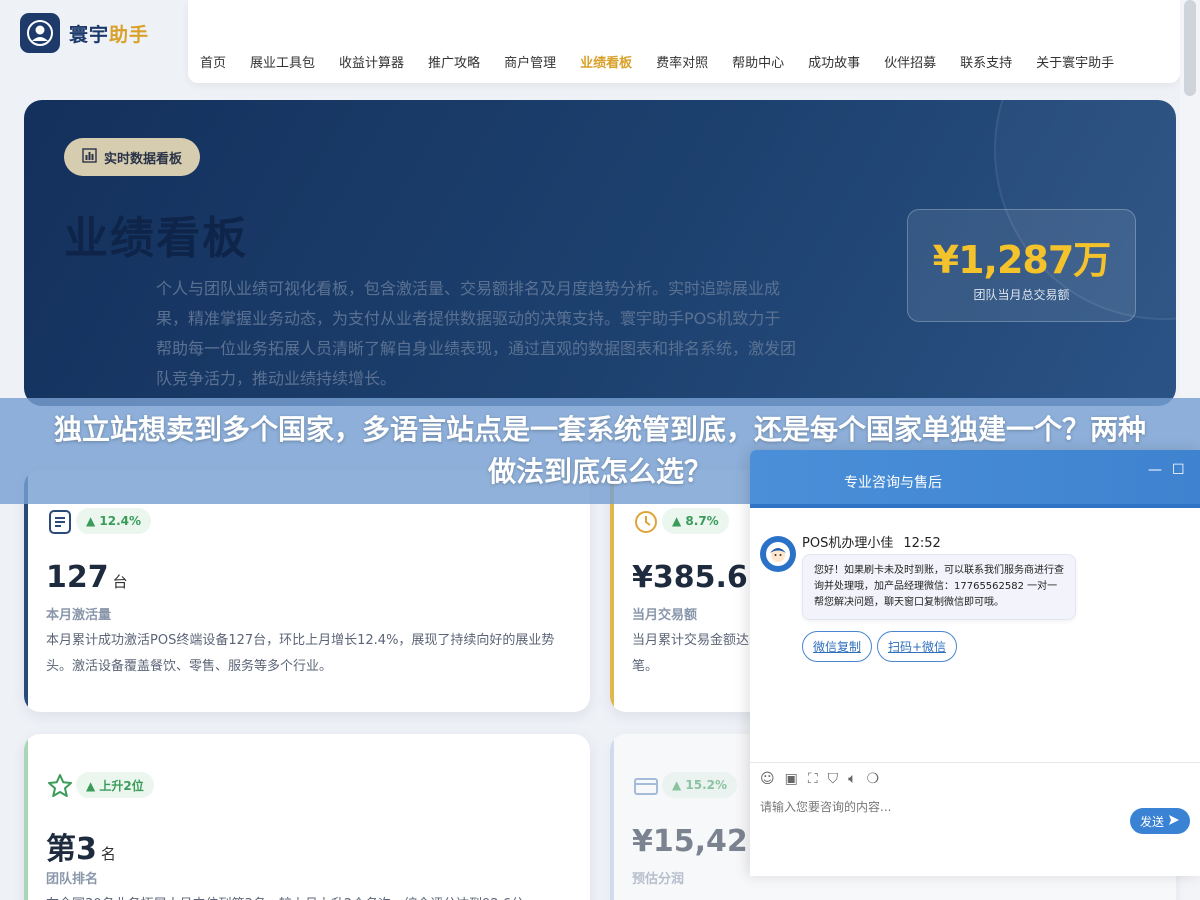 The width and height of the screenshot is (1200, 900). Describe the element at coordinates (72, 879) in the screenshot. I see `stat-label: 团队排名` at that location.